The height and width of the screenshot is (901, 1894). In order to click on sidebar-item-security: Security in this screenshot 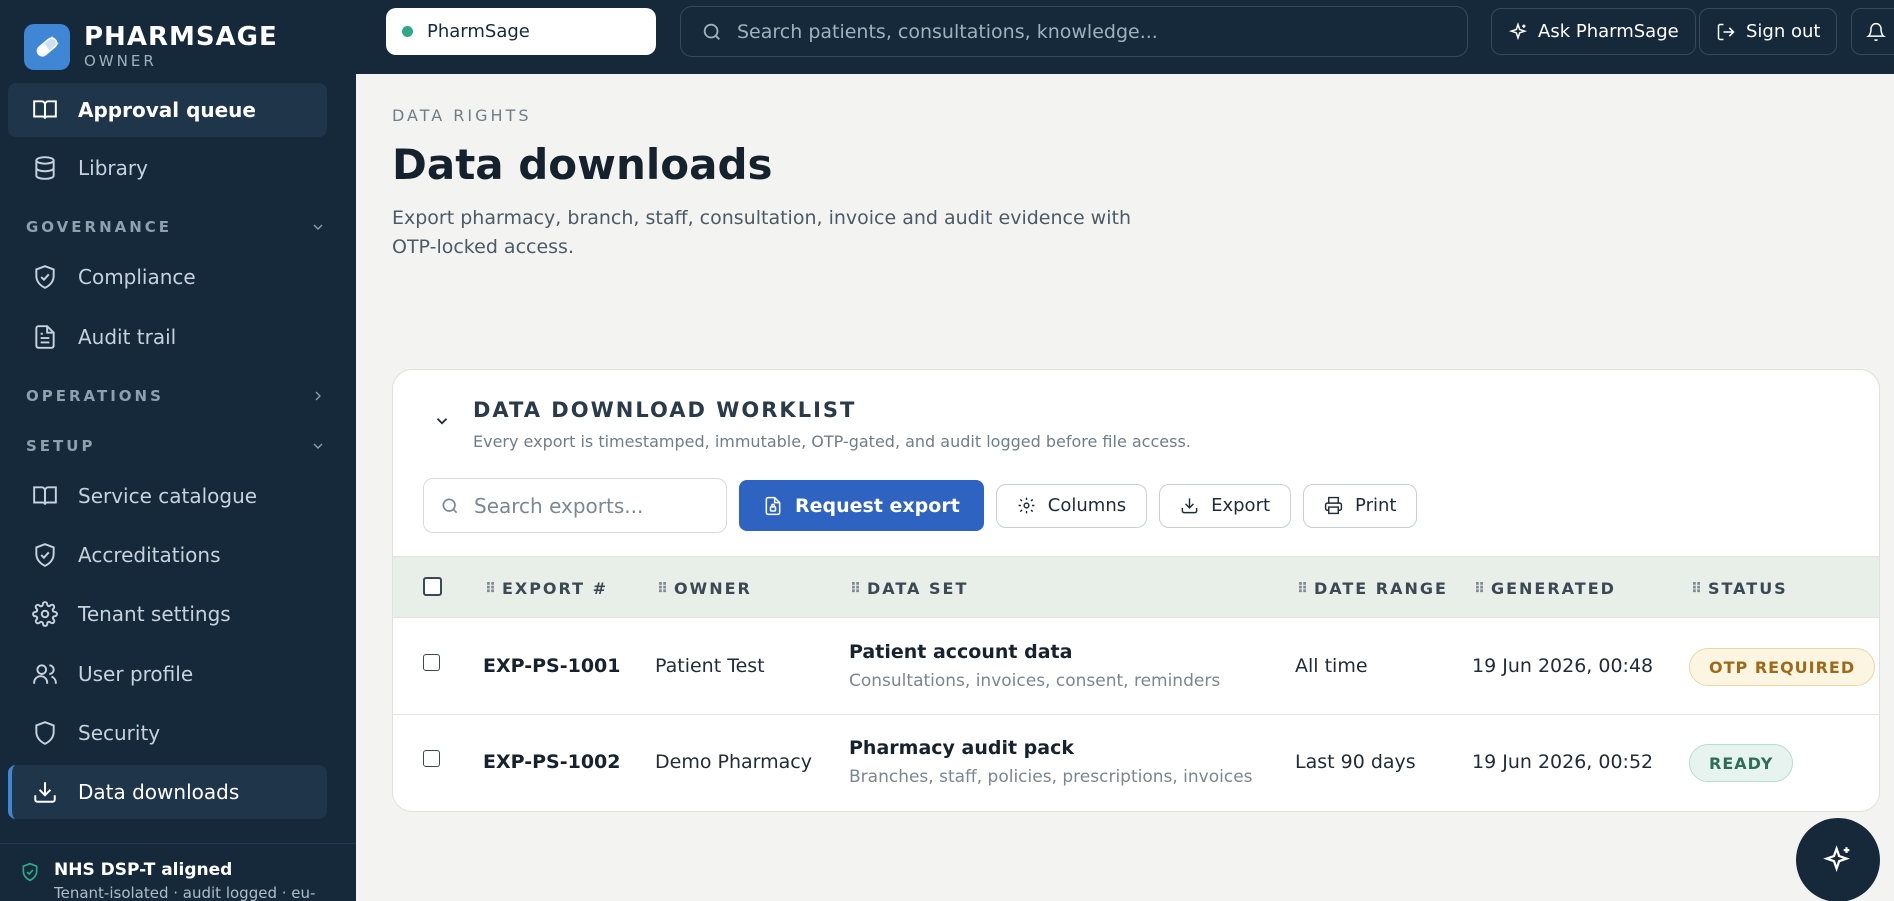, I will do `click(167, 733)`.